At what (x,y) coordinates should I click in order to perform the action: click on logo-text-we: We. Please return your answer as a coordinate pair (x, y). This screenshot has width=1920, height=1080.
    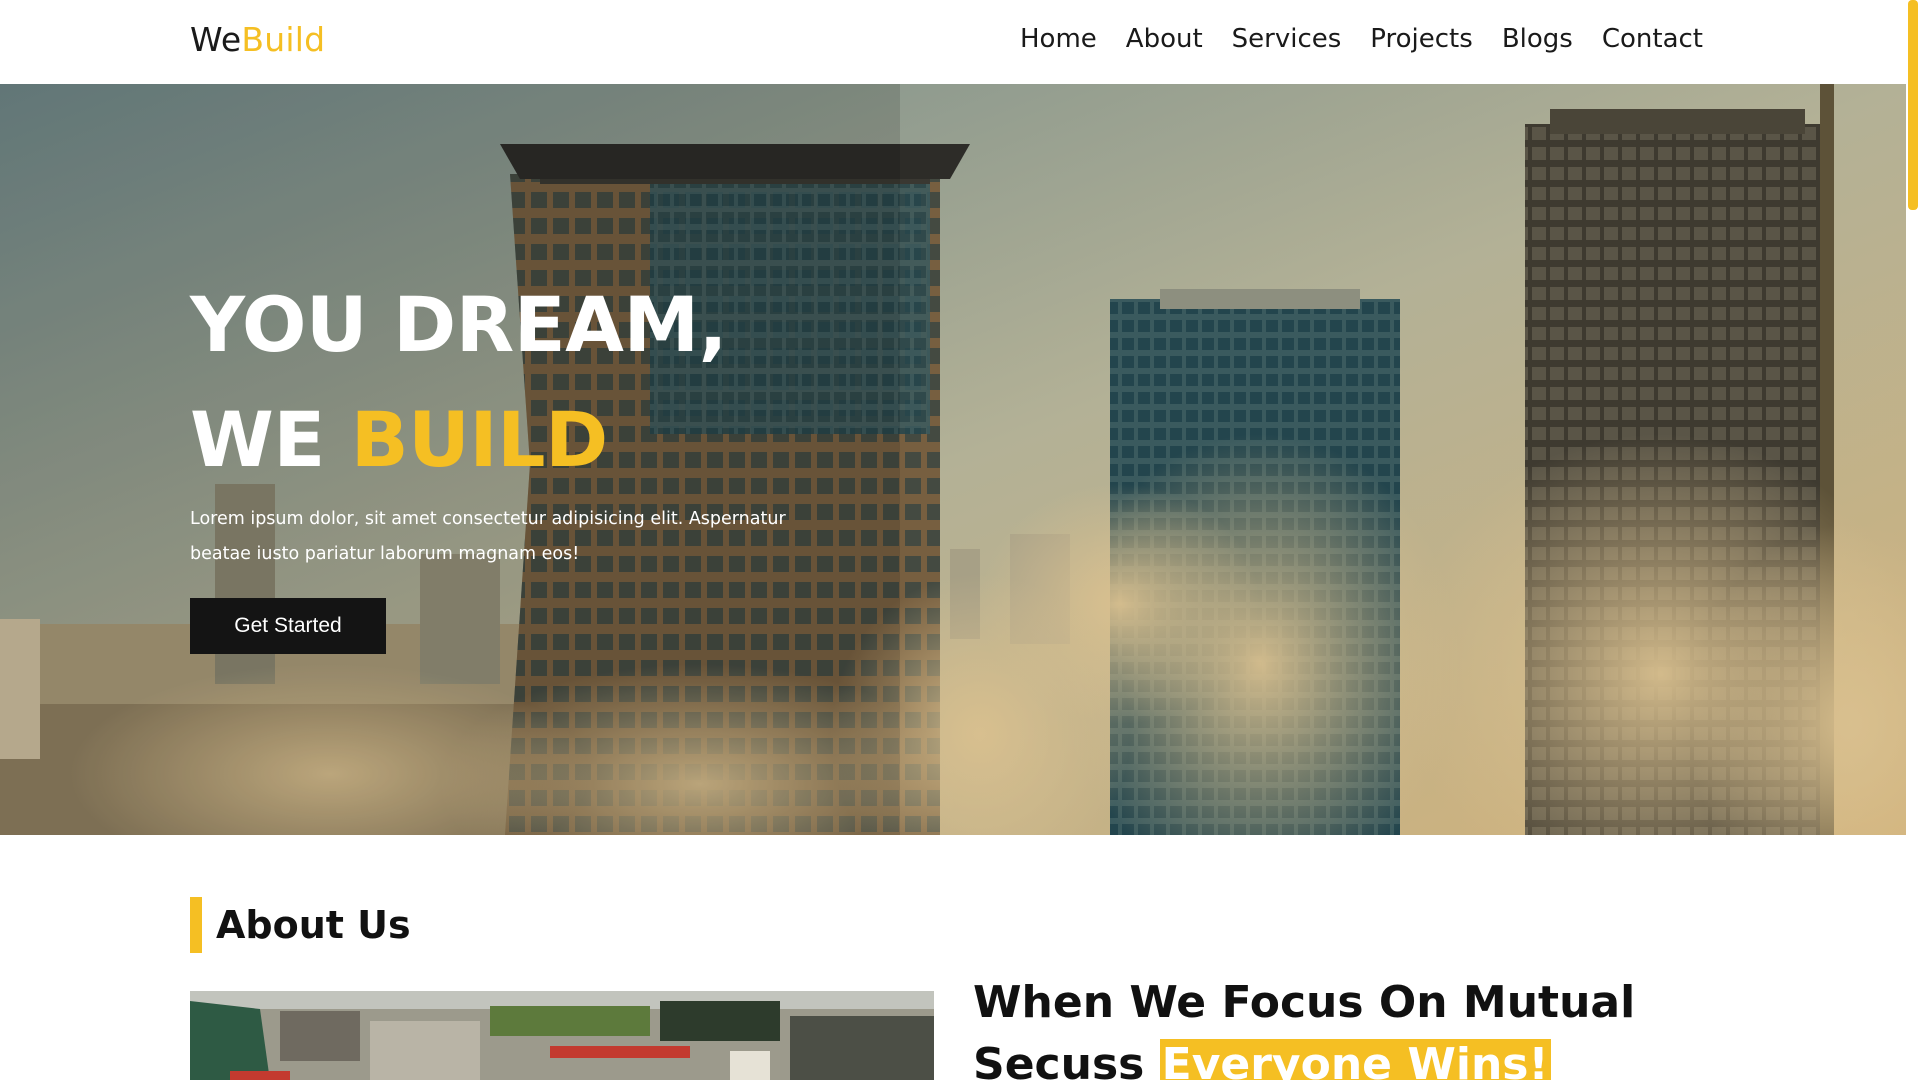
    Looking at the image, I should click on (216, 39).